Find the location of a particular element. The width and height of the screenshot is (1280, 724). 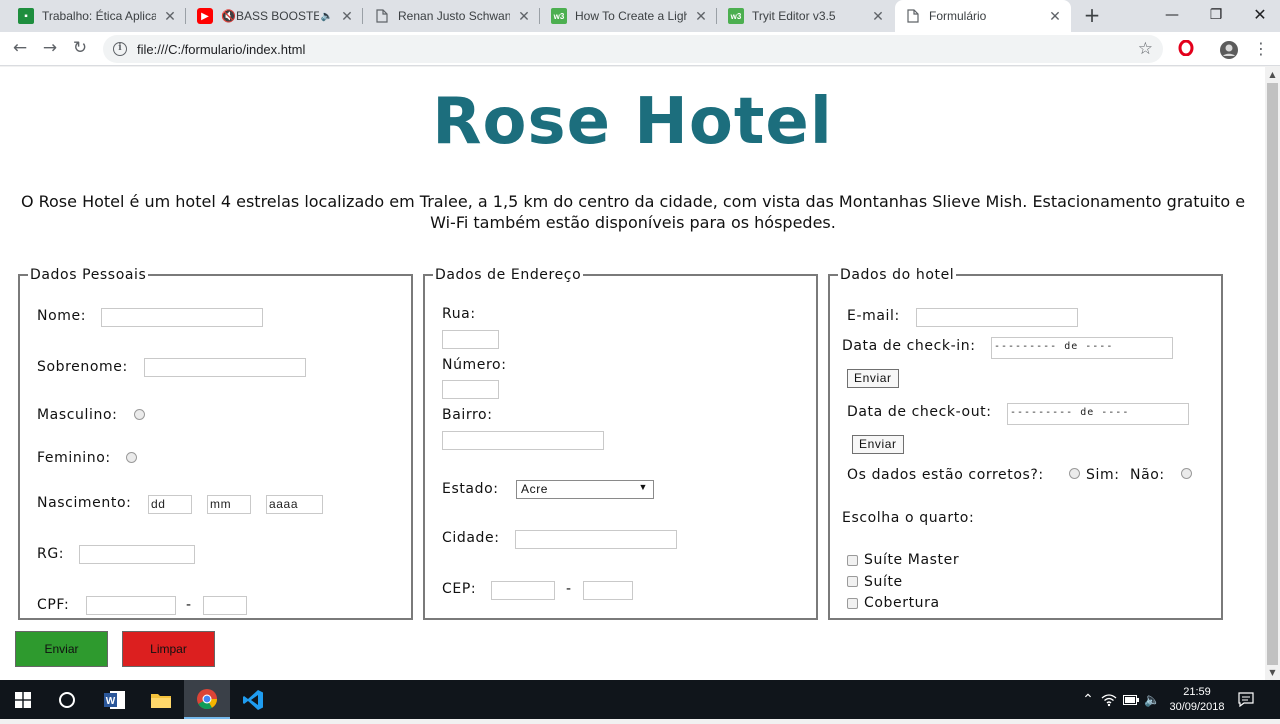

birth-year-input: aaaa is located at coordinates (294, 504).